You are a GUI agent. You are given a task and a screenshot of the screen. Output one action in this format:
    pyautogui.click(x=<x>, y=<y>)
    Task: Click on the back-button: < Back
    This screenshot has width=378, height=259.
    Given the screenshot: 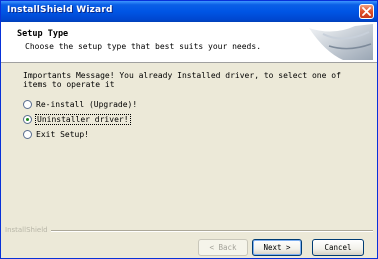 What is the action you would take?
    pyautogui.click(x=223, y=247)
    